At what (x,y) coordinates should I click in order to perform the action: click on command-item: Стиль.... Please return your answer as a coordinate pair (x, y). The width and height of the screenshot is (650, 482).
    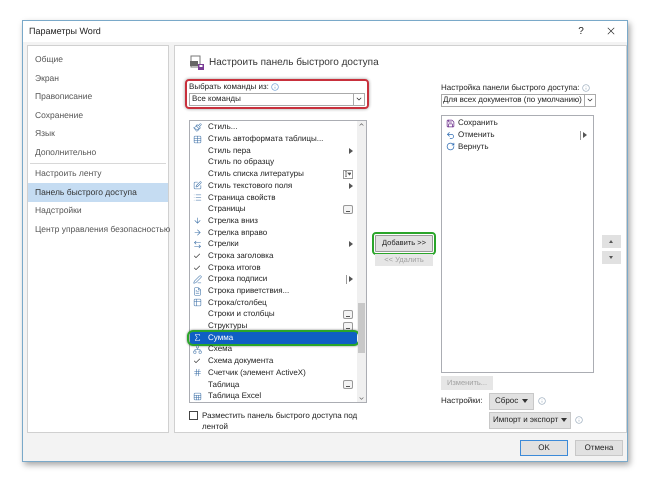
    Looking at the image, I should click on (273, 128).